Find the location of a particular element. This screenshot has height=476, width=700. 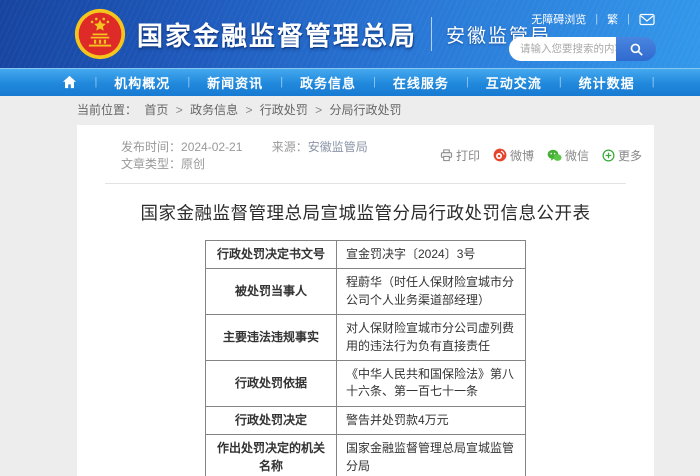

utility-bar: 无障碍浏览 | 繁 | is located at coordinates (593, 19).